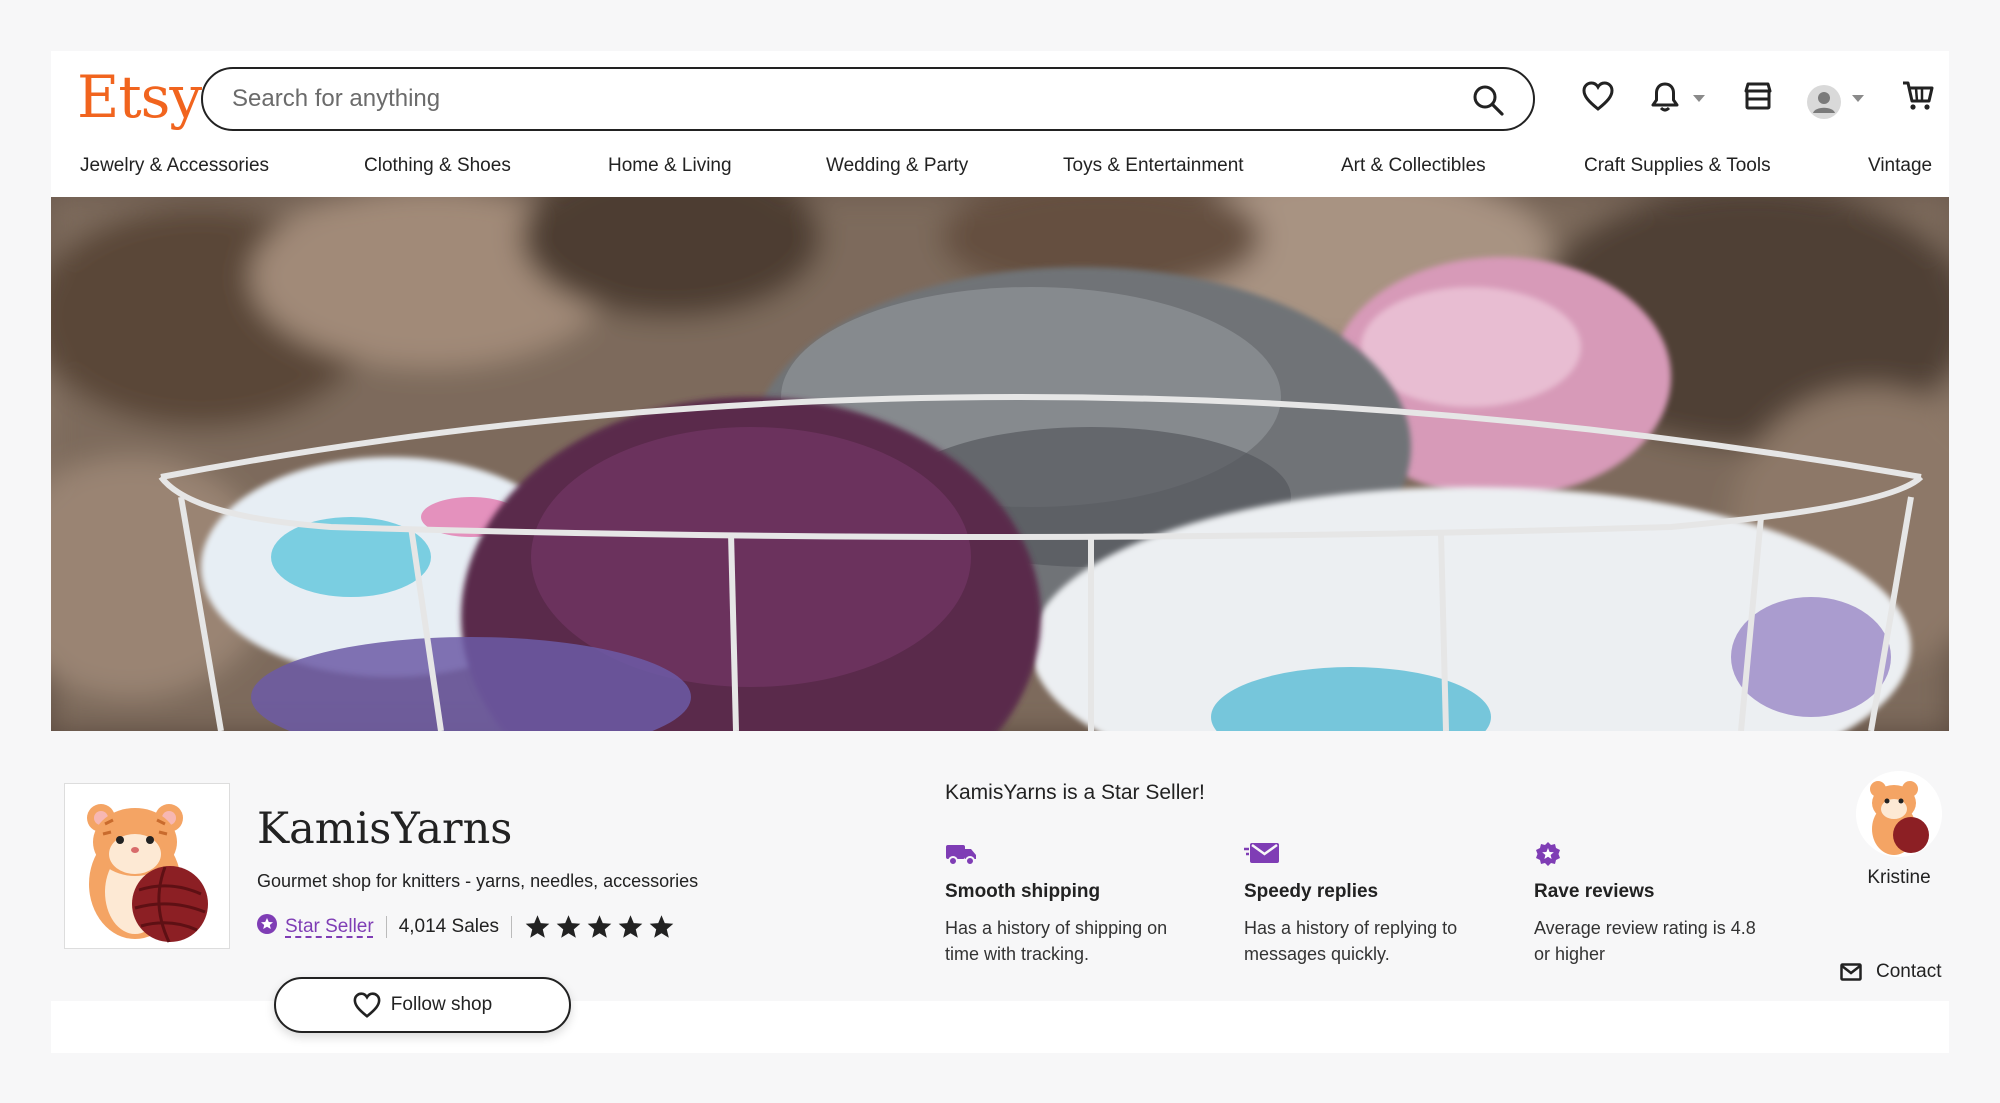 This screenshot has height=1103, width=2000. What do you see at coordinates (1824, 104) in the screenshot?
I see `account-avatar-icon` at bounding box center [1824, 104].